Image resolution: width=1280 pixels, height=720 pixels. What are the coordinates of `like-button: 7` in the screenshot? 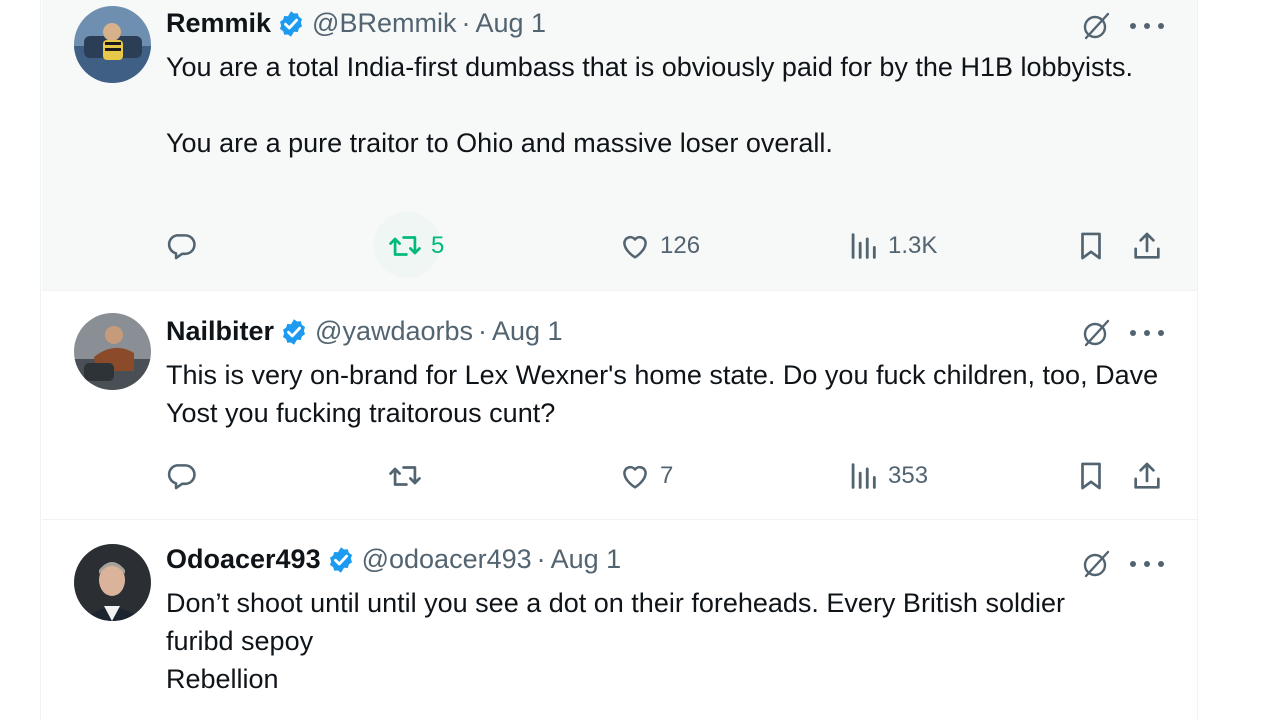 It's located at (645, 476).